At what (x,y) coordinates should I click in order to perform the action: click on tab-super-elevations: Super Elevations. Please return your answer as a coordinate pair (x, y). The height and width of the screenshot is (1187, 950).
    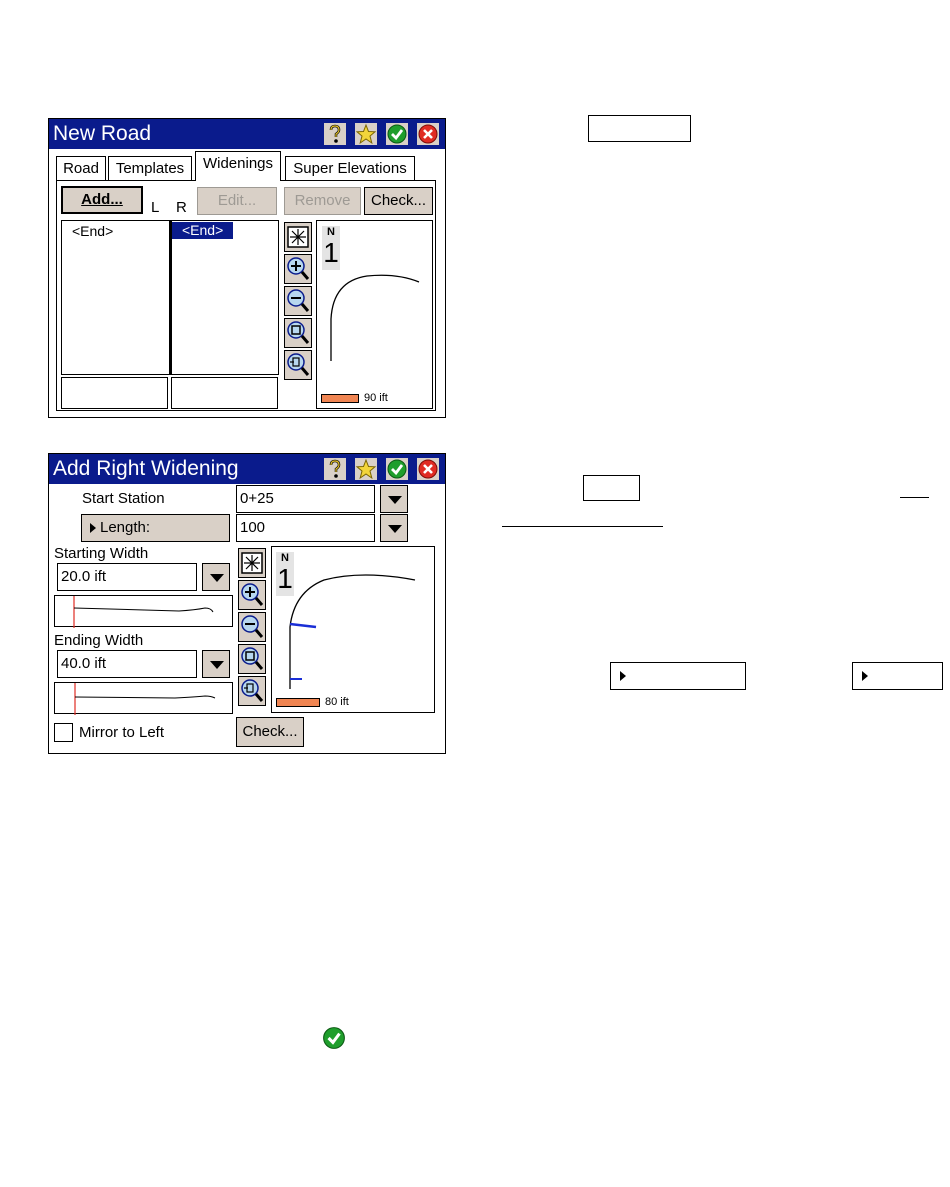
    Looking at the image, I should click on (350, 168).